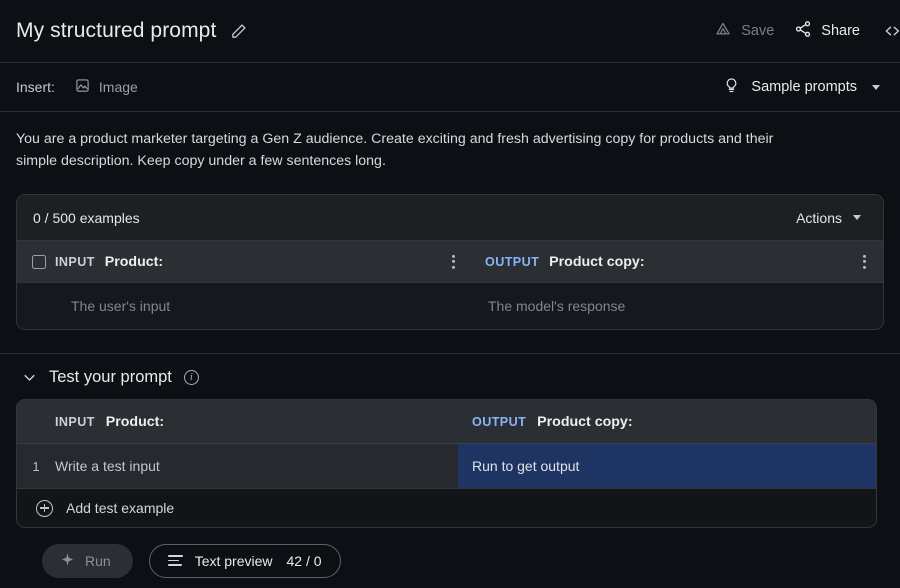 This screenshot has height=588, width=900. I want to click on add-test-example-button: Add test example, so click(446, 508).